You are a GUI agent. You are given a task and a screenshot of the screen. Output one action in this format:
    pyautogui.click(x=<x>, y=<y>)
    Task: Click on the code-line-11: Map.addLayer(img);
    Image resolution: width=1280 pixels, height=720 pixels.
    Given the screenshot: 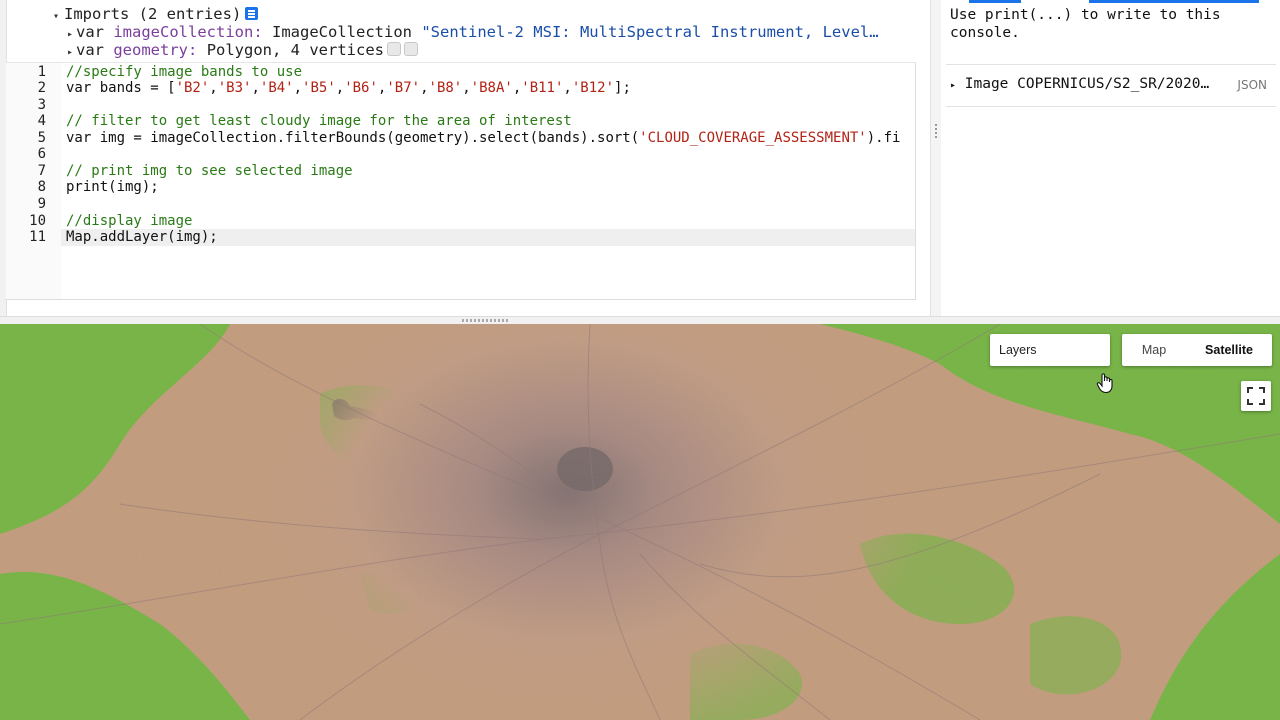 What is the action you would take?
    pyautogui.click(x=142, y=237)
    